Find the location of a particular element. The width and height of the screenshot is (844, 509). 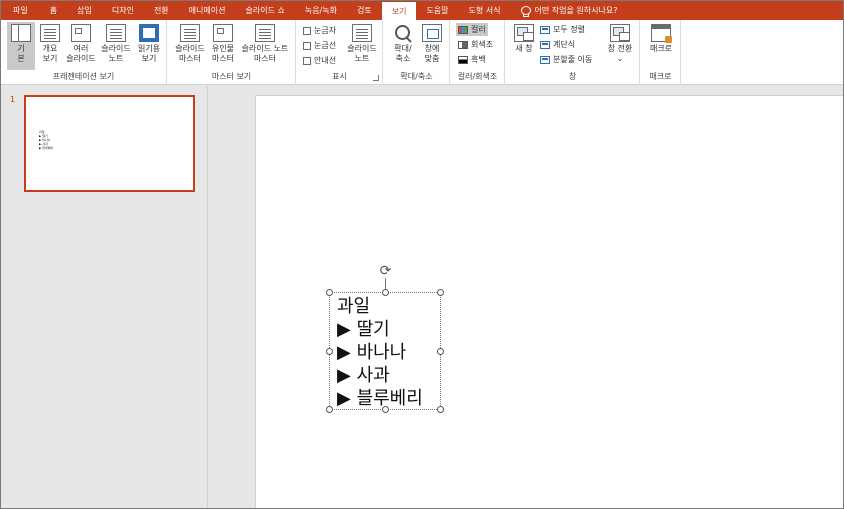

group-label-show: 표시 is located at coordinates (339, 76).